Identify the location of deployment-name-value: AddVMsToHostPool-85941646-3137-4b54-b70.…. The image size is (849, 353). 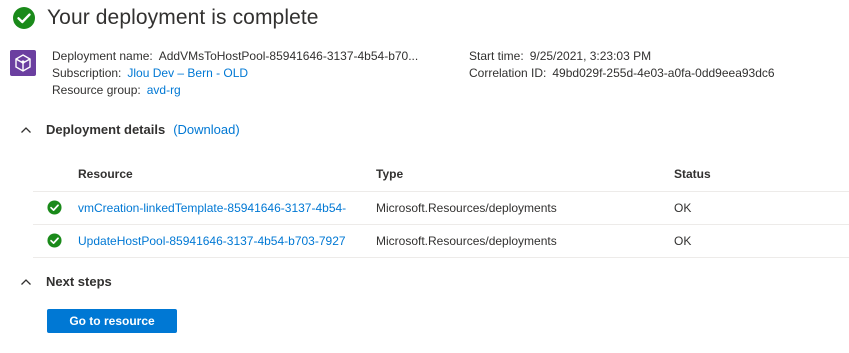
(288, 56).